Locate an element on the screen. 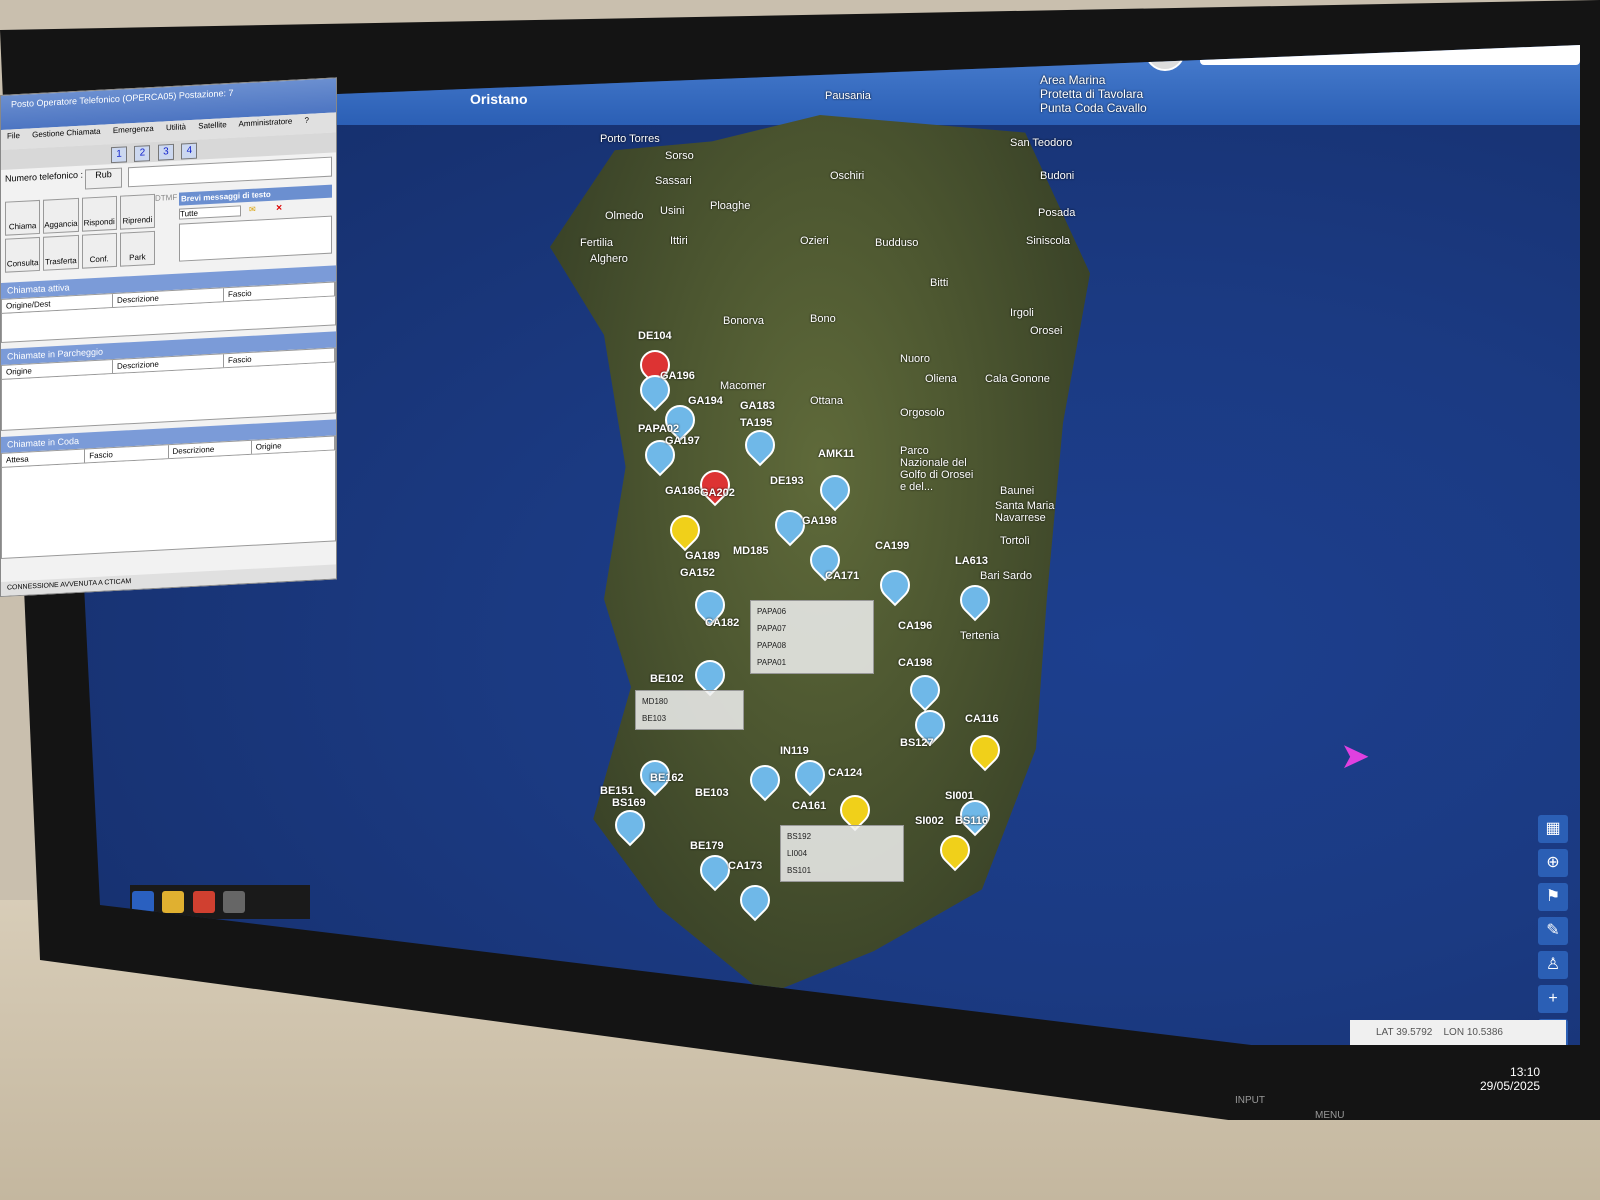  menu-item: ? is located at coordinates (307, 120).